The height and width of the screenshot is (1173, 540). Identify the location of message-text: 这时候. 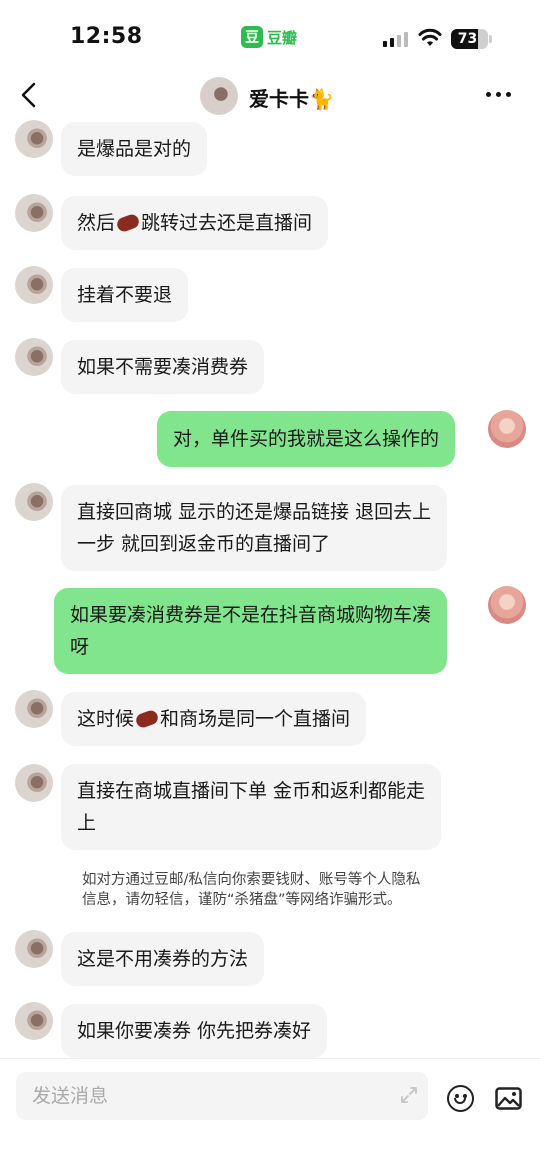
(106, 719).